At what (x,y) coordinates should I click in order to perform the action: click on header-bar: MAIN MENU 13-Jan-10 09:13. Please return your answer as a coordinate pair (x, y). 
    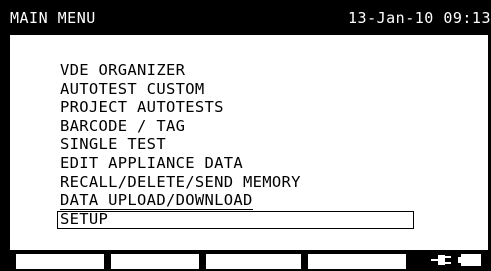
    Looking at the image, I should click on (248, 19).